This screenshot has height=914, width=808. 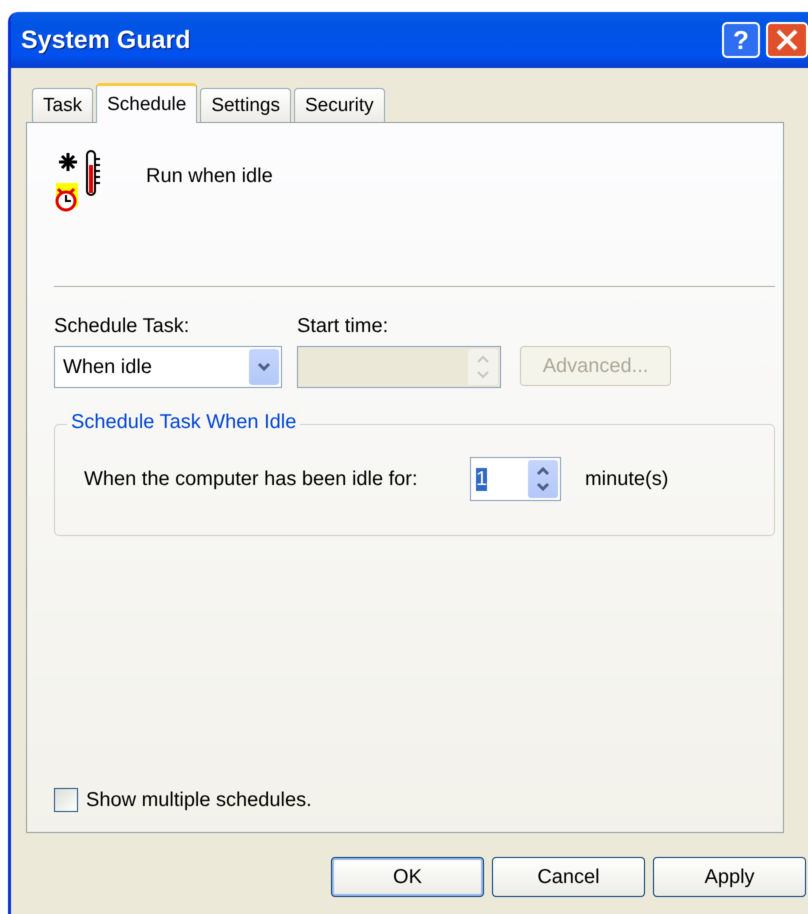 I want to click on tab: Settings, so click(x=245, y=105).